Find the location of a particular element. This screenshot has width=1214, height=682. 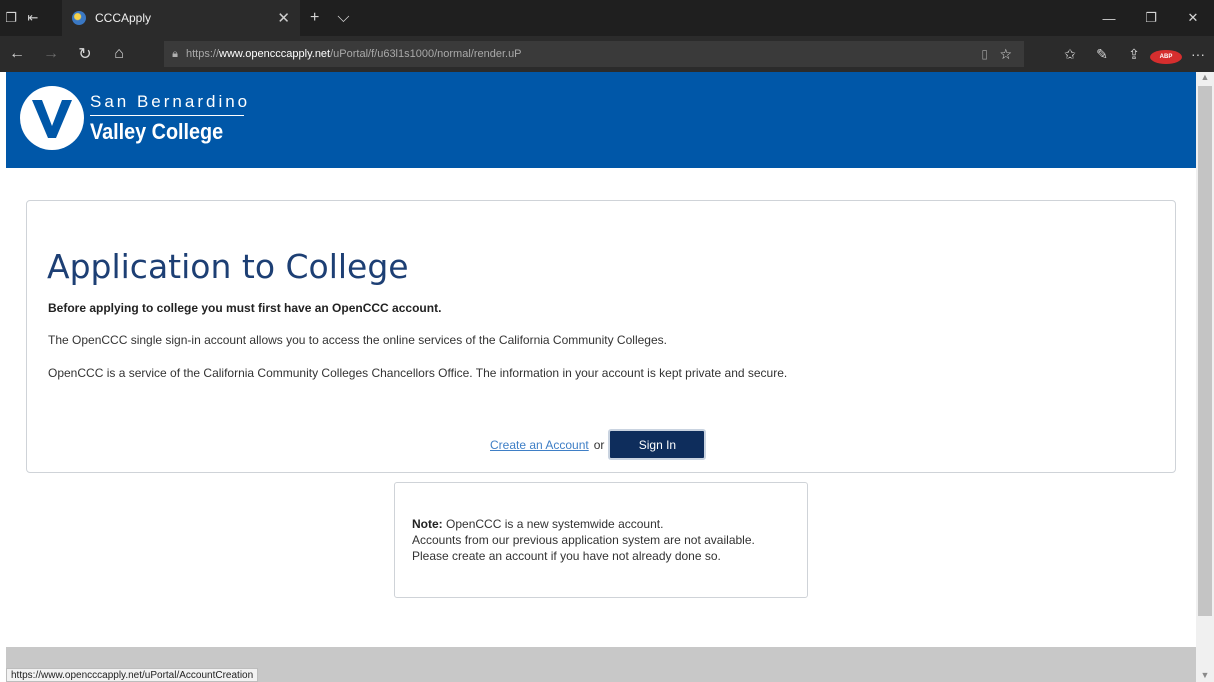

college-logo is located at coordinates (52, 118).